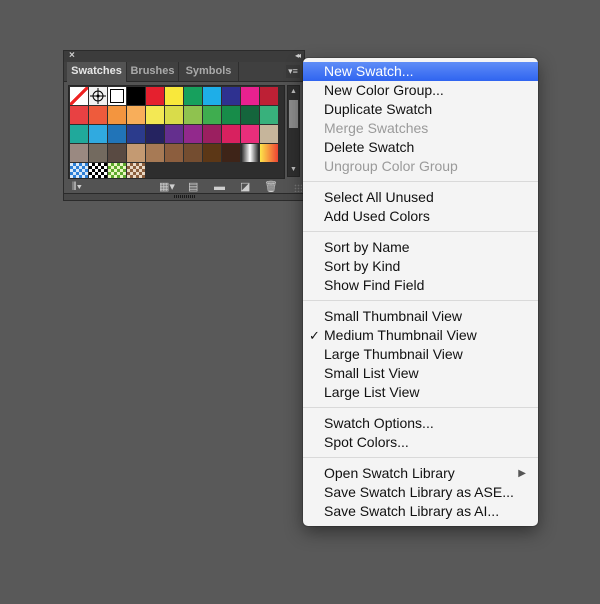 Image resolution: width=600 pixels, height=604 pixels. Describe the element at coordinates (167, 187) in the screenshot. I see `show-swatch-kinds-icon: ▦▾` at that location.